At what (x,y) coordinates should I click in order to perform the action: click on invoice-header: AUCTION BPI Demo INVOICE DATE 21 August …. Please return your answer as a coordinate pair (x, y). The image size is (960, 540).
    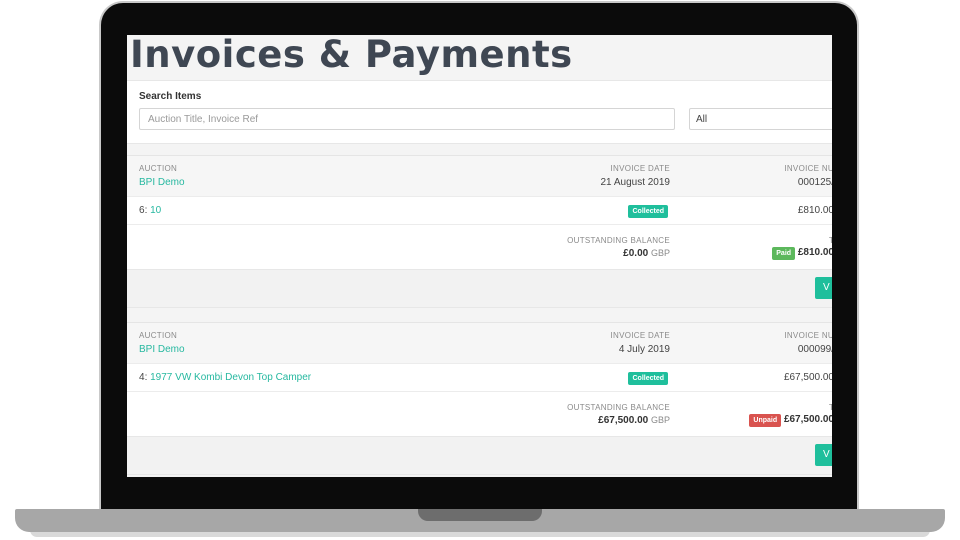
    Looking at the image, I should click on (479, 175).